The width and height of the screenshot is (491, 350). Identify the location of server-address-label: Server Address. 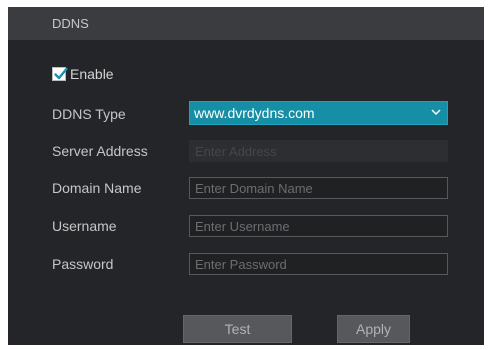
(100, 151).